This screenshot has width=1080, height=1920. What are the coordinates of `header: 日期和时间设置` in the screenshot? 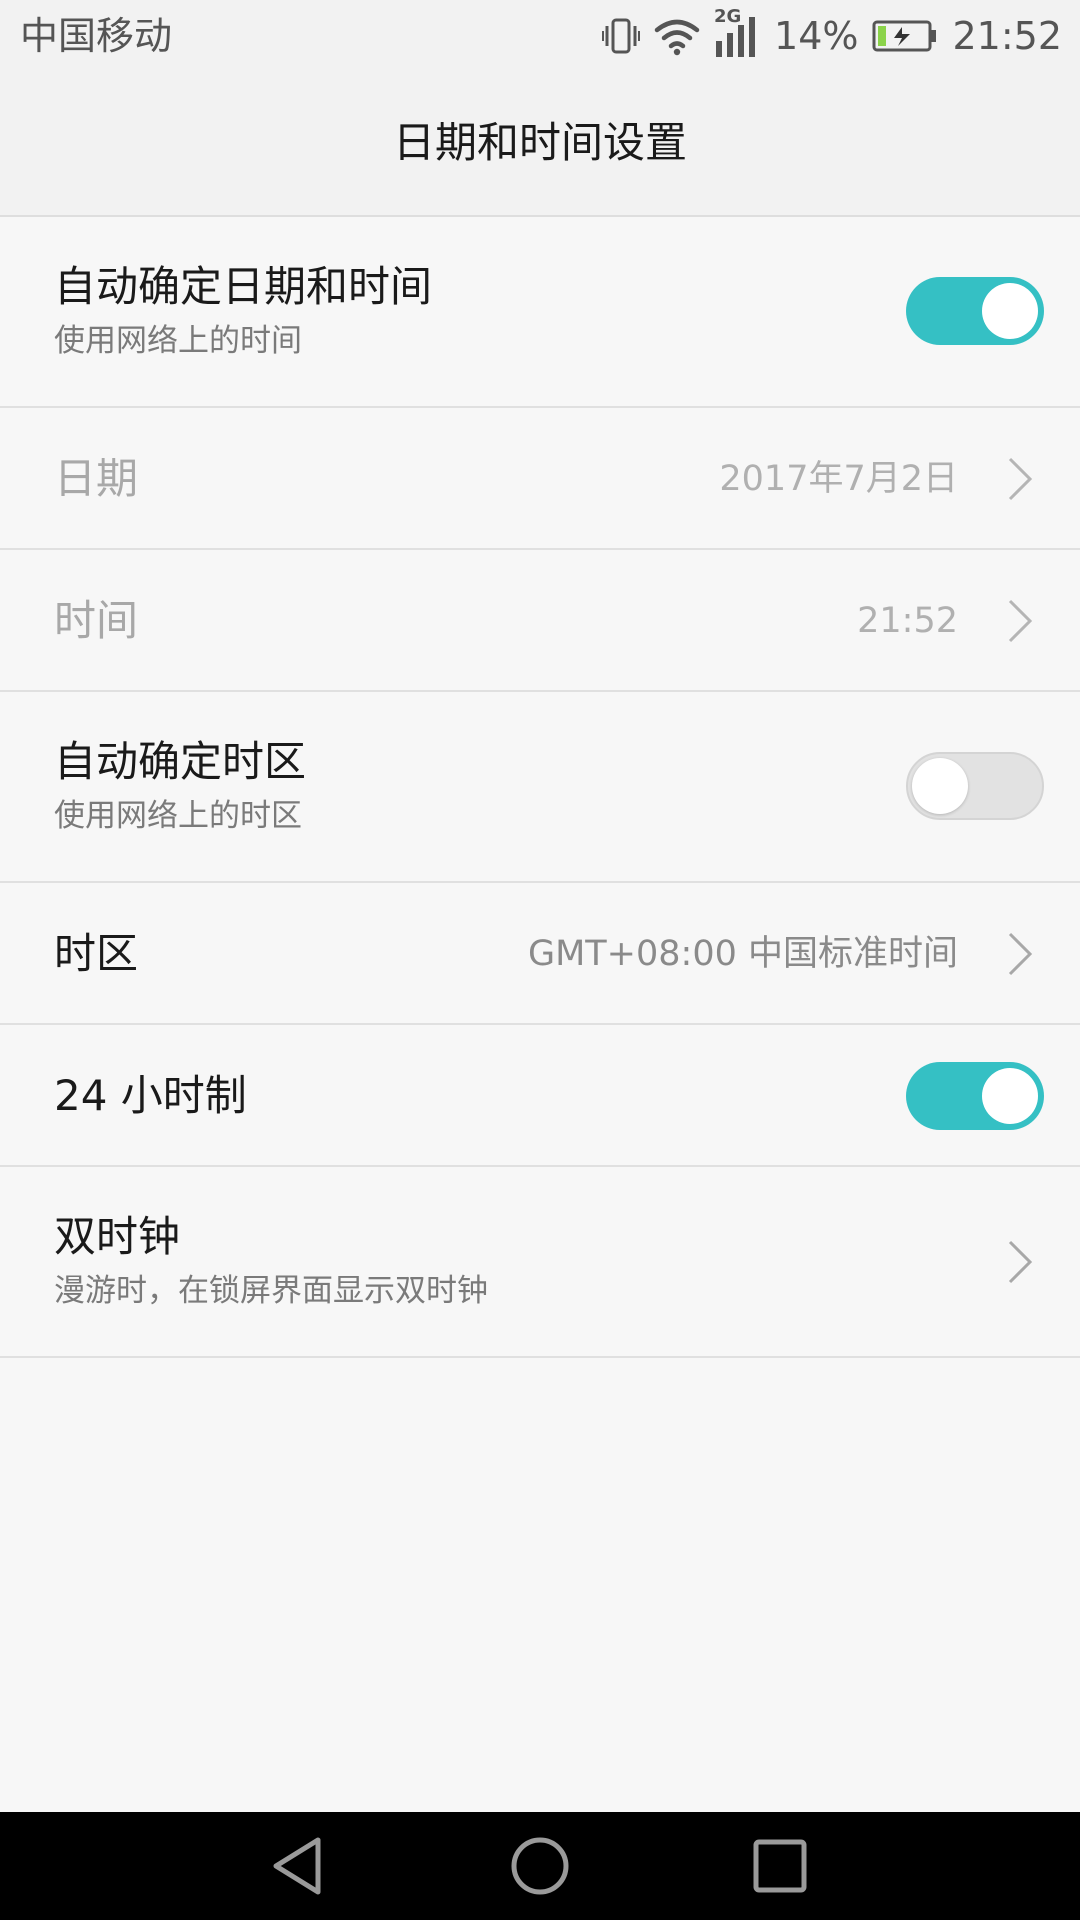 It's located at (540, 144).